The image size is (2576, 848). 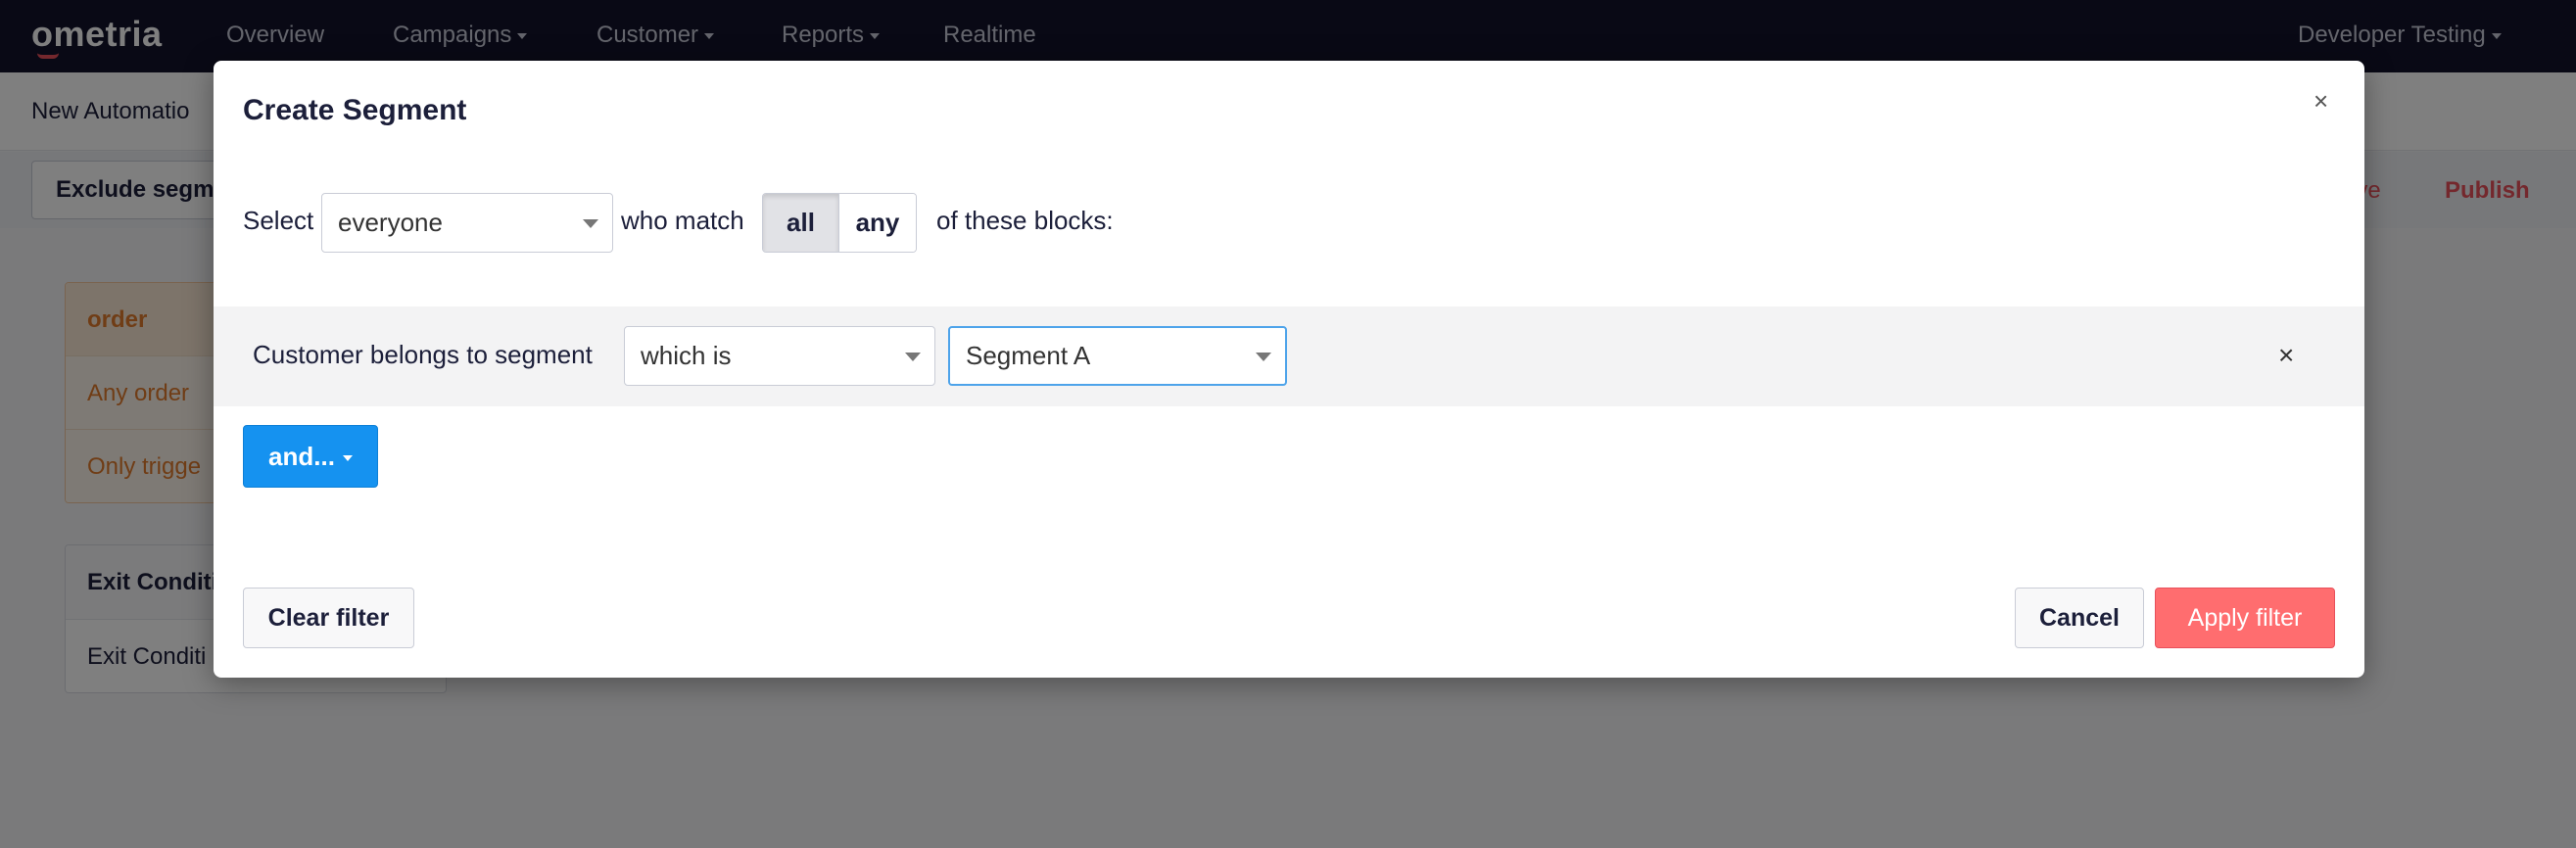 What do you see at coordinates (2245, 618) in the screenshot?
I see `apply-filter-button: Apply filter` at bounding box center [2245, 618].